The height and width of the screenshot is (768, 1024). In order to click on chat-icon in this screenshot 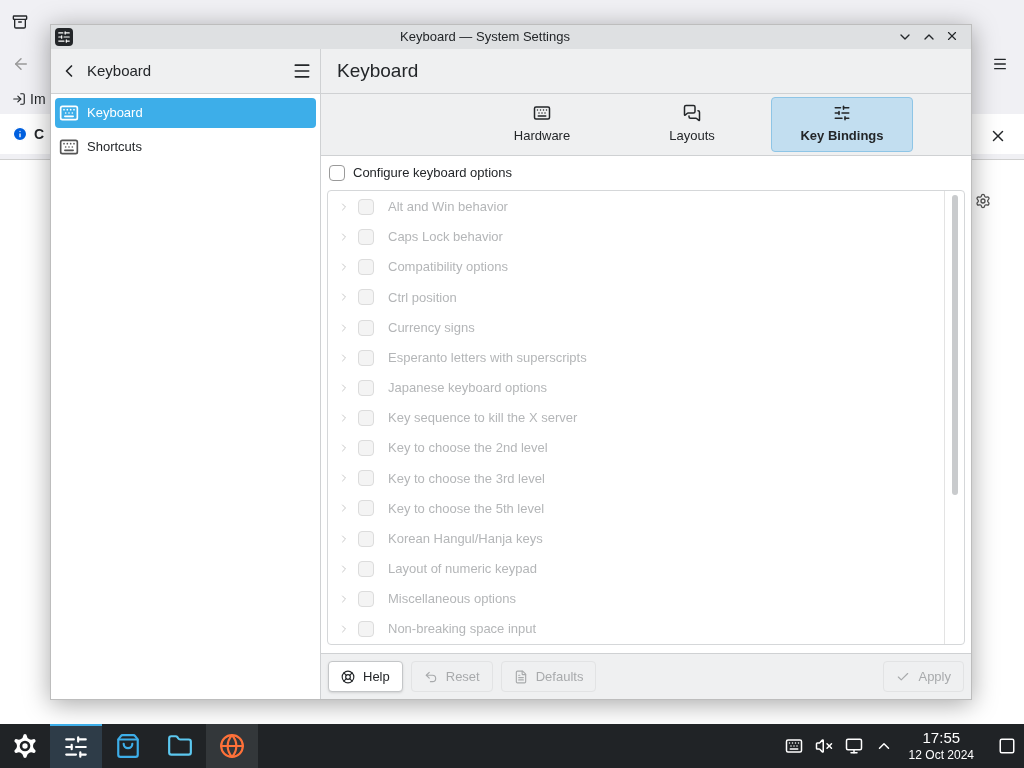, I will do `click(692, 112)`.